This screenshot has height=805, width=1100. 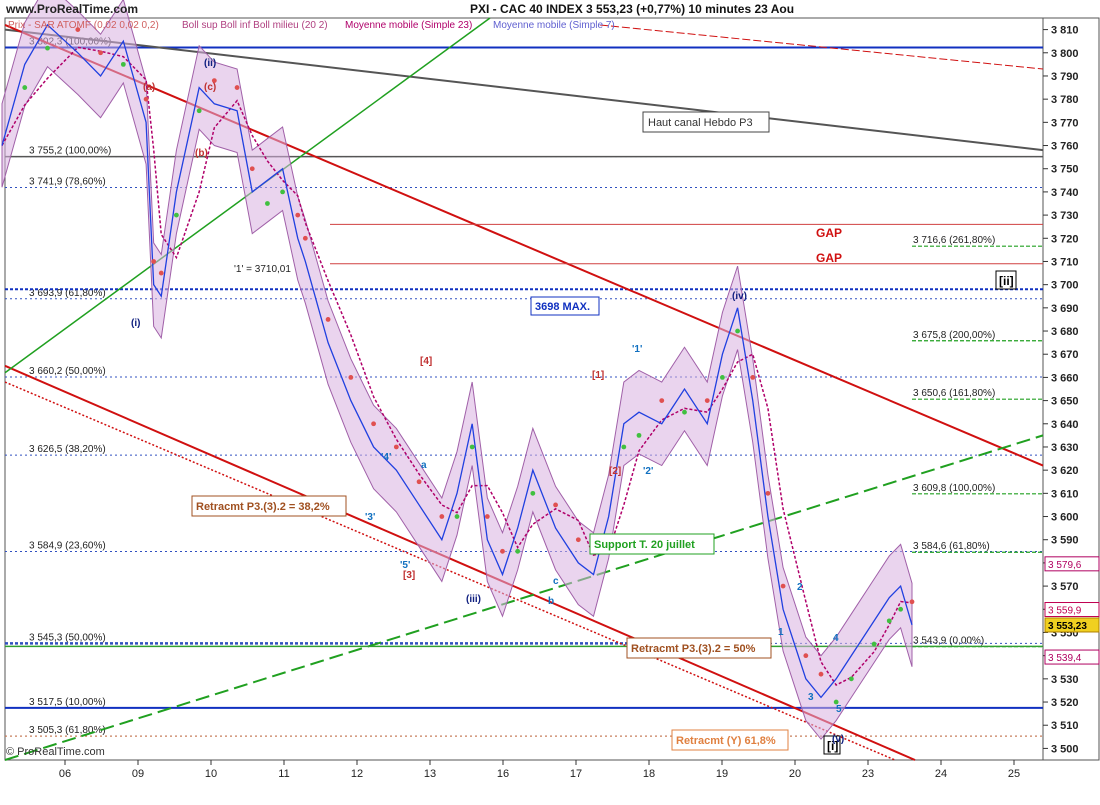 I want to click on x-tick-label: 20, so click(x=795, y=774).